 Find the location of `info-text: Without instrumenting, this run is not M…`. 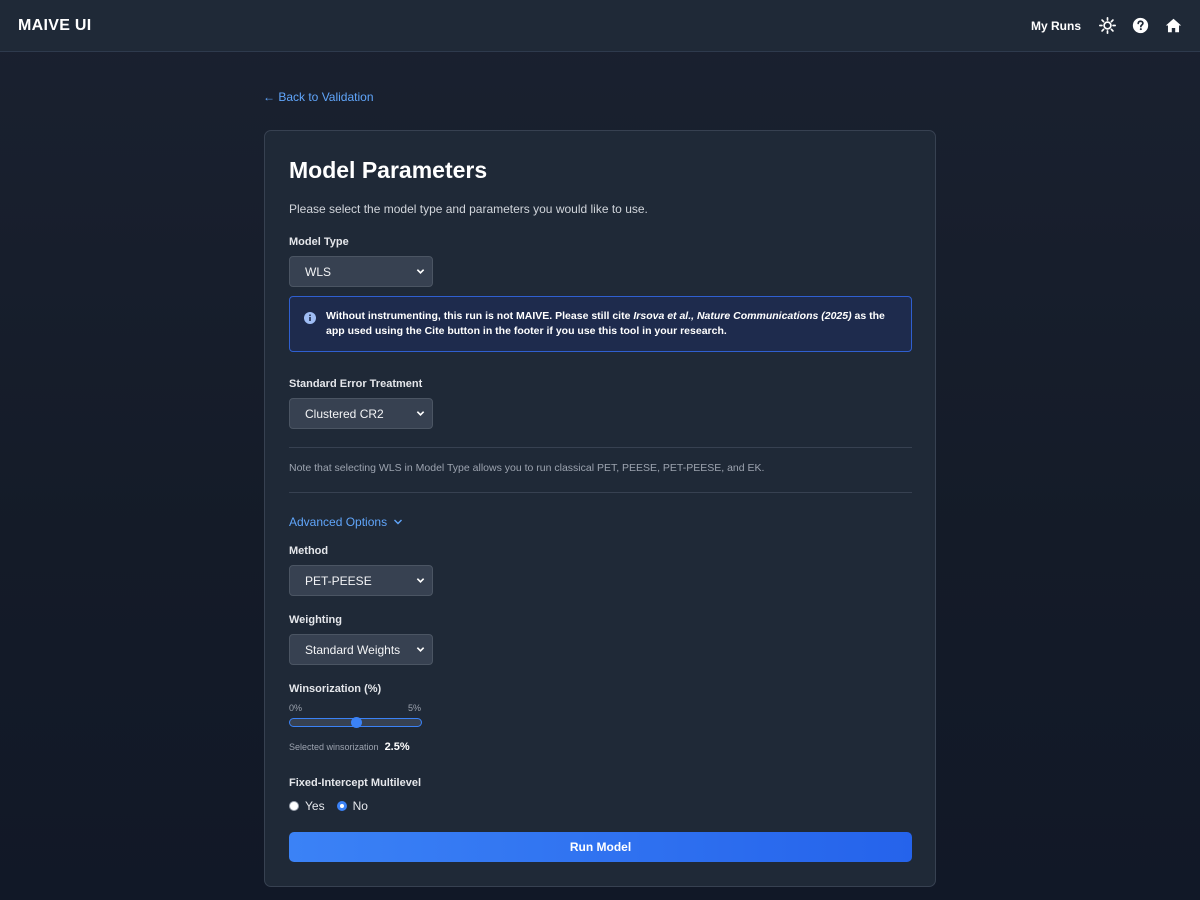

info-text: Without instrumenting, this run is not M… is located at coordinates (605, 323).